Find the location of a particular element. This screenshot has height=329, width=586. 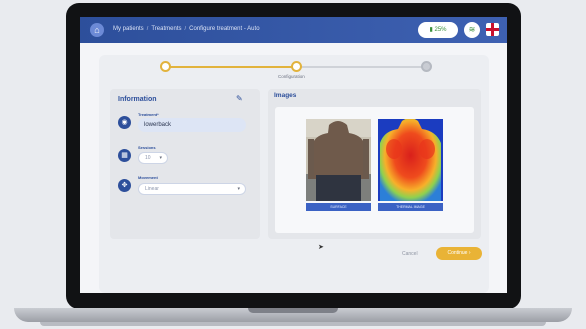

movement-select: Linear ▾ is located at coordinates (192, 189).